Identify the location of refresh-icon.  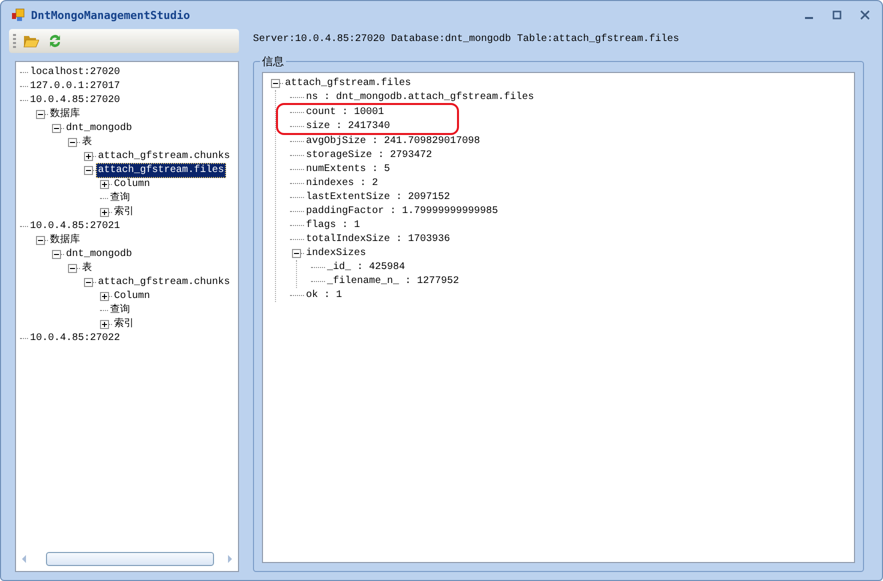
(55, 41).